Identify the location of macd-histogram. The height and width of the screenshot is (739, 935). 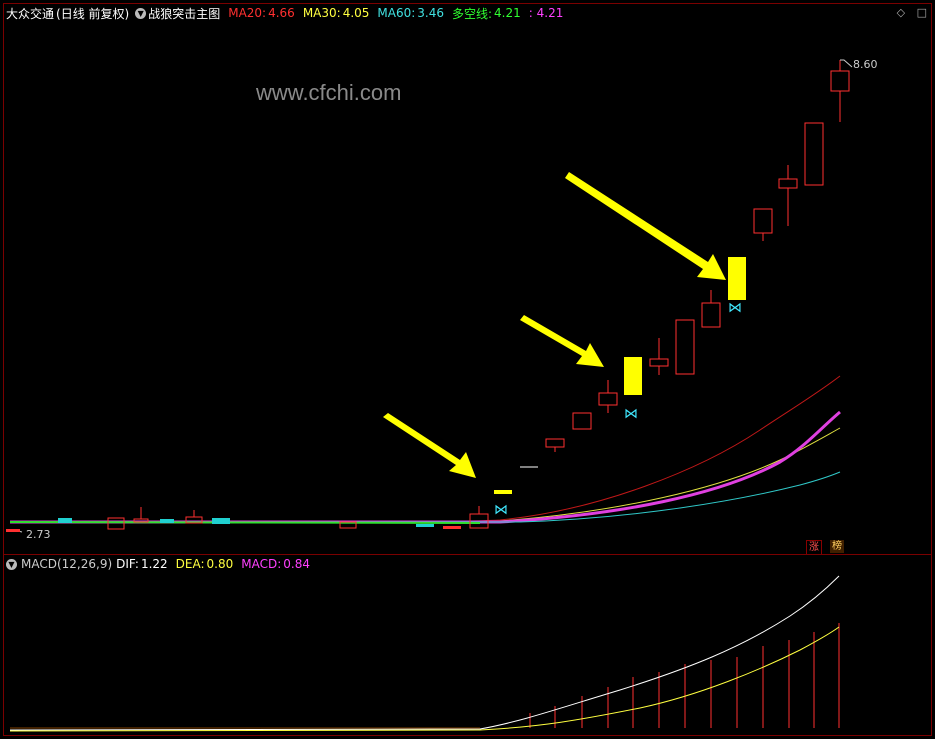
(425, 676).